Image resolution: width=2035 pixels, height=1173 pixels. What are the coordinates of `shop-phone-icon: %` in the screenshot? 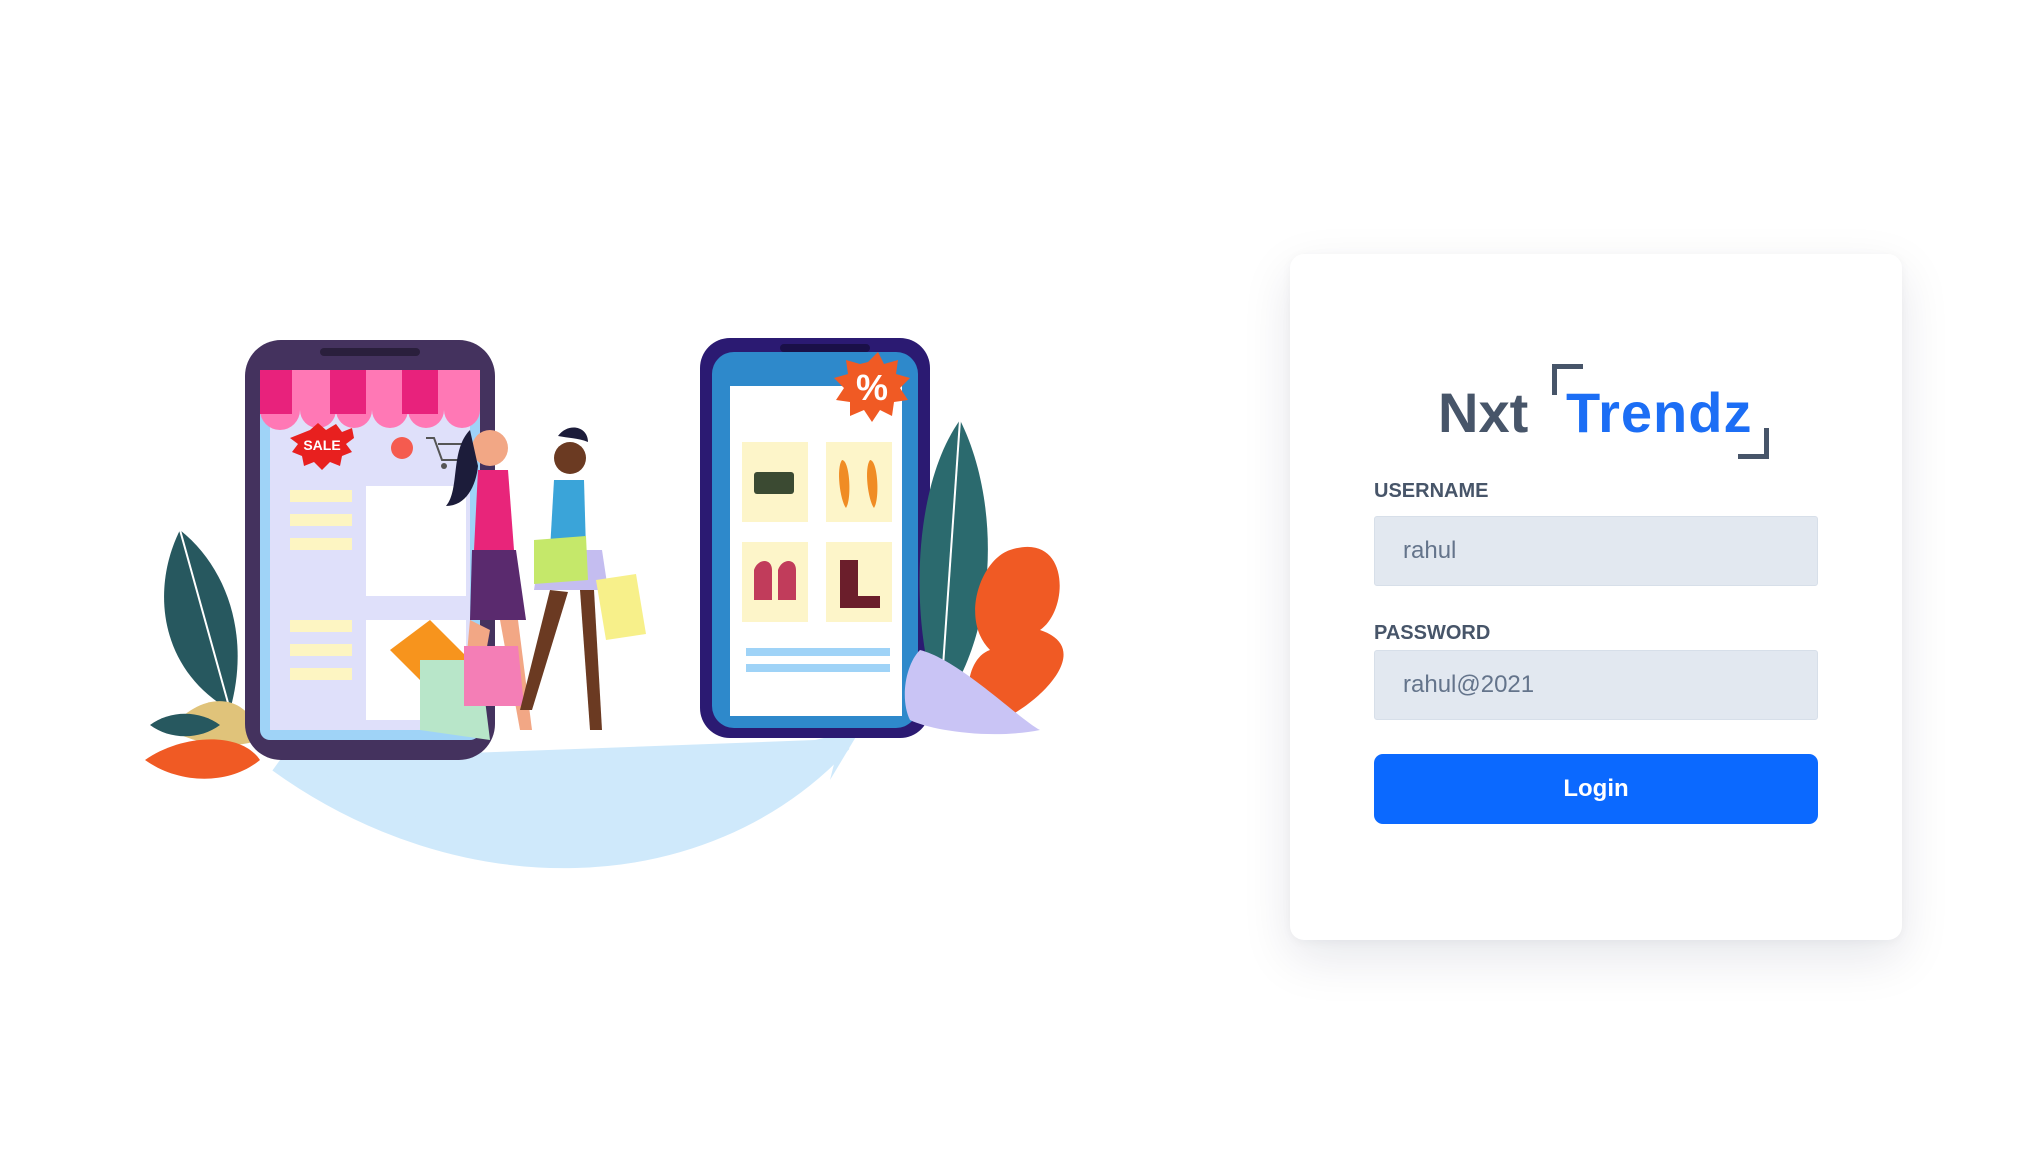 It's located at (815, 538).